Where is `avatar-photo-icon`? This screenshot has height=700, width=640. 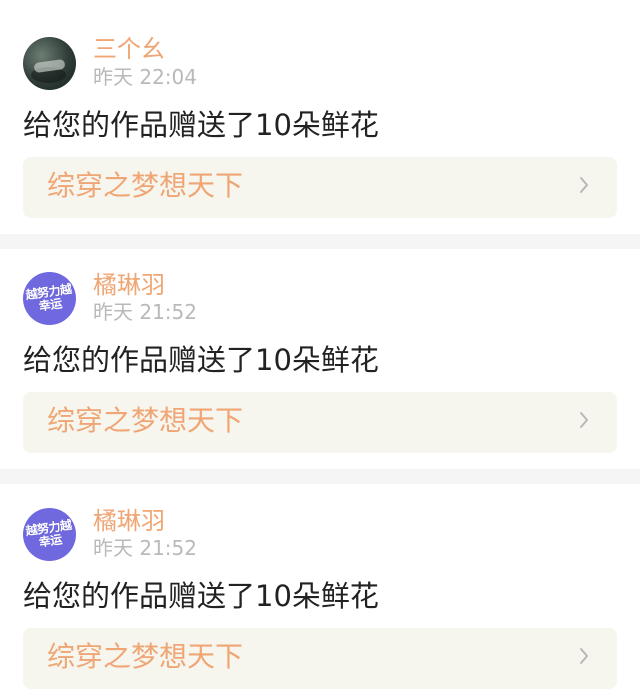 avatar-photo-icon is located at coordinates (49, 63).